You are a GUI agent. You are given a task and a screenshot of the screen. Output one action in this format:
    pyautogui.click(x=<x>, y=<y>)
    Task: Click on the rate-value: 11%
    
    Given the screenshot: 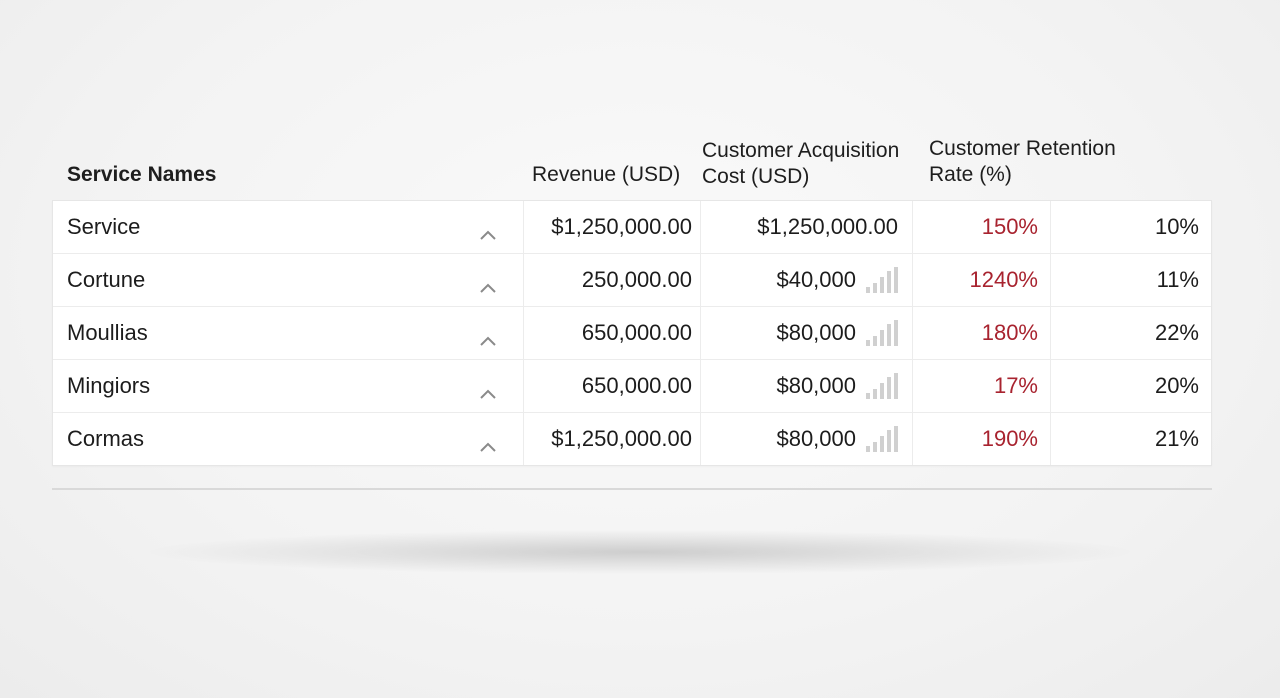 What is the action you would take?
    pyautogui.click(x=1177, y=279)
    